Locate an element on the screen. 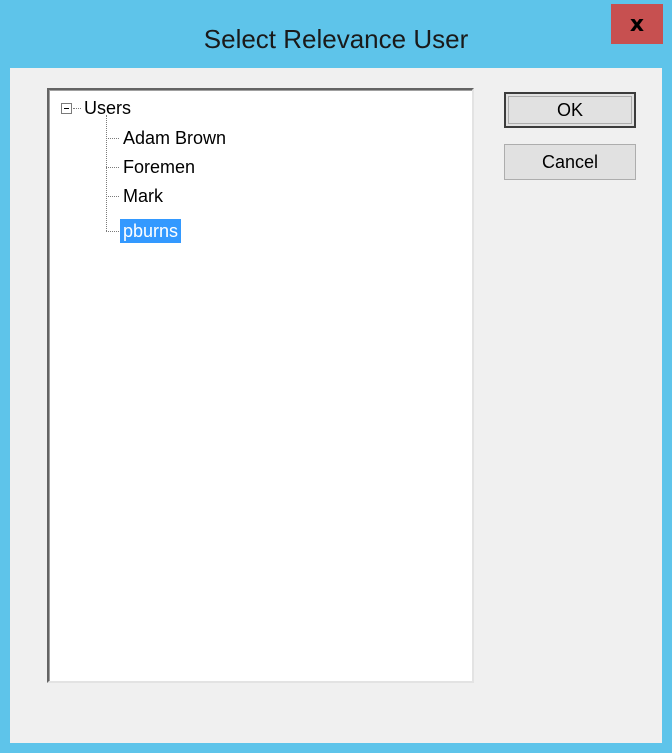 The image size is (672, 753). collapse-icon is located at coordinates (66, 108).